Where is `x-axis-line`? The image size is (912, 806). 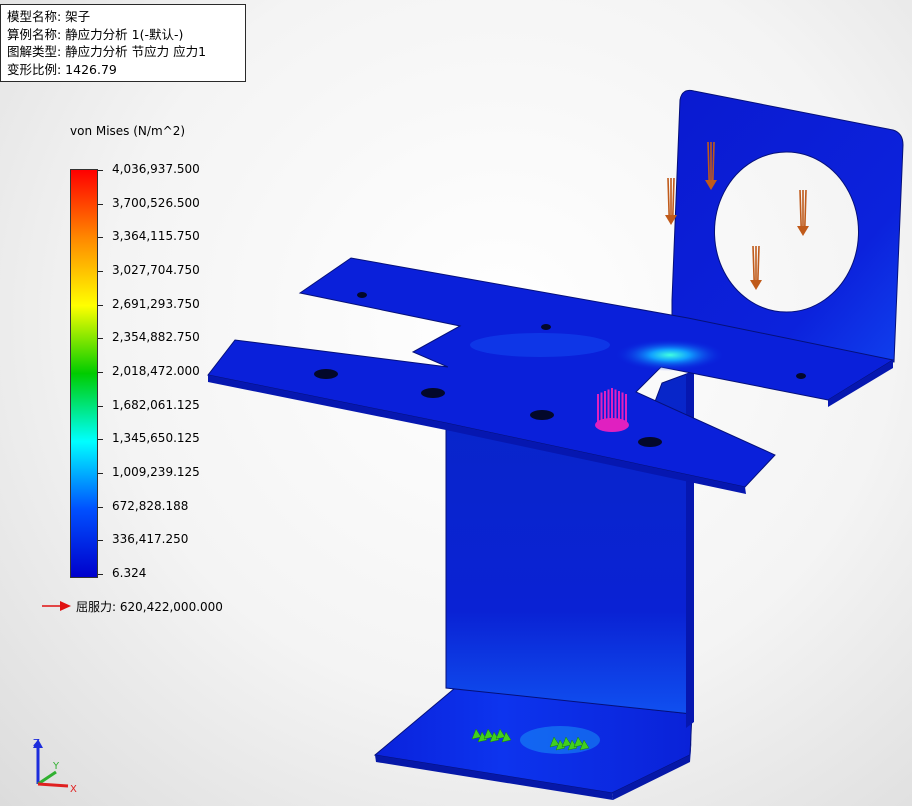
x-axis-line is located at coordinates (53, 785).